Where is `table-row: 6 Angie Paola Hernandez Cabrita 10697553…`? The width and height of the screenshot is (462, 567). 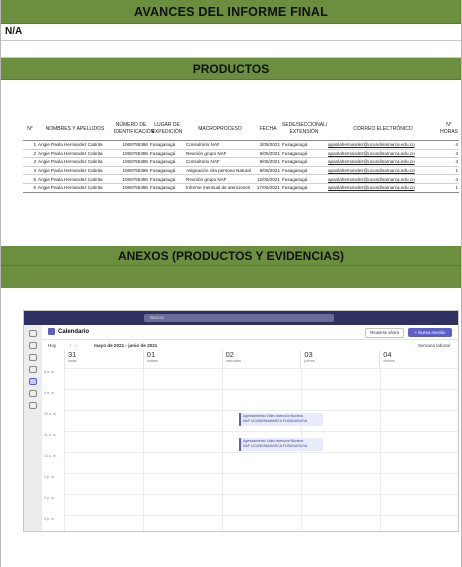 table-row: 6 Angie Paola Hernandez Cabrita 10697553… is located at coordinates (241, 188).